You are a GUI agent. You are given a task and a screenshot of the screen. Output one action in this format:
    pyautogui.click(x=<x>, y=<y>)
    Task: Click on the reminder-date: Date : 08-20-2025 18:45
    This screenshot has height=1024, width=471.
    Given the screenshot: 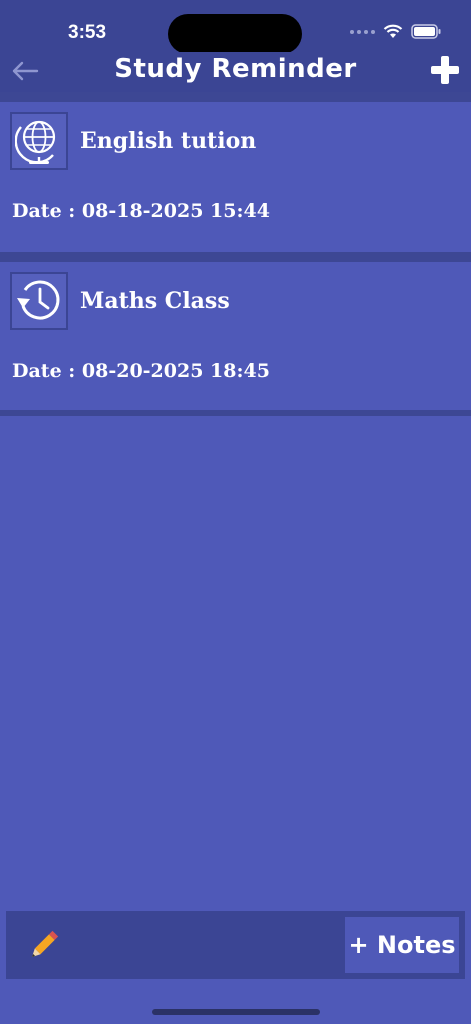 What is the action you would take?
    pyautogui.click(x=141, y=371)
    